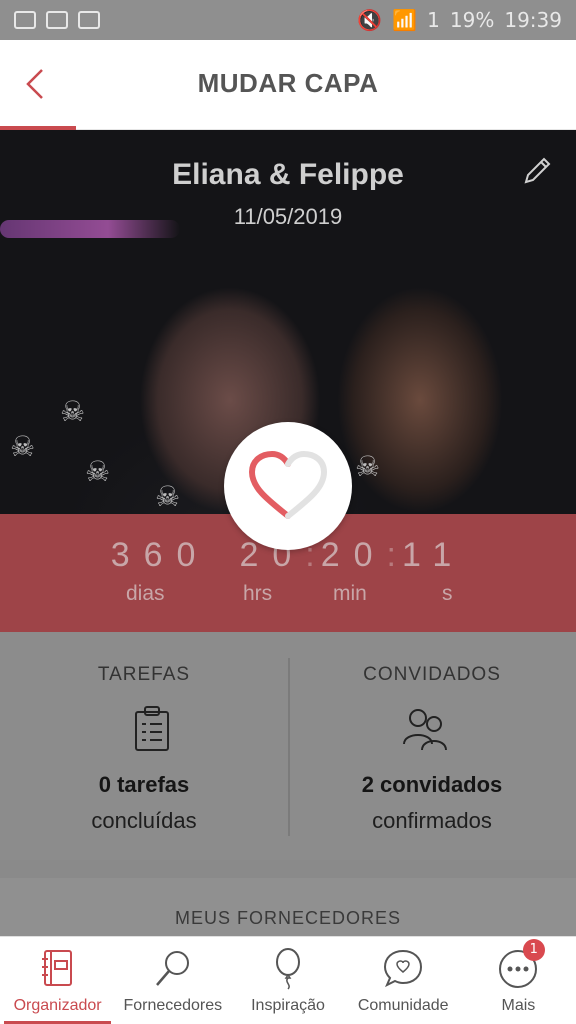  Describe the element at coordinates (144, 820) in the screenshot. I see `tasks-sub: concluídas` at that location.